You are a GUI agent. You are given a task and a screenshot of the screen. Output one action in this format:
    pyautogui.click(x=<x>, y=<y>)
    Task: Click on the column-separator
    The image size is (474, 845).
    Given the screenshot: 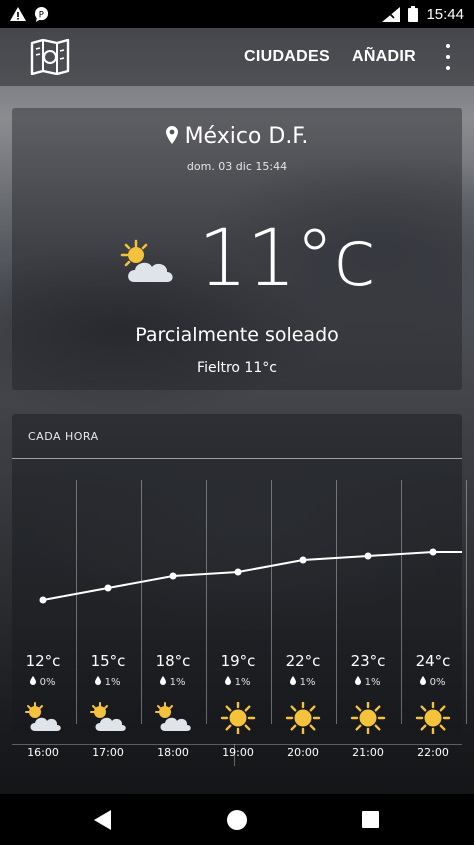 What is the action you would take?
    pyautogui.click(x=466, y=602)
    